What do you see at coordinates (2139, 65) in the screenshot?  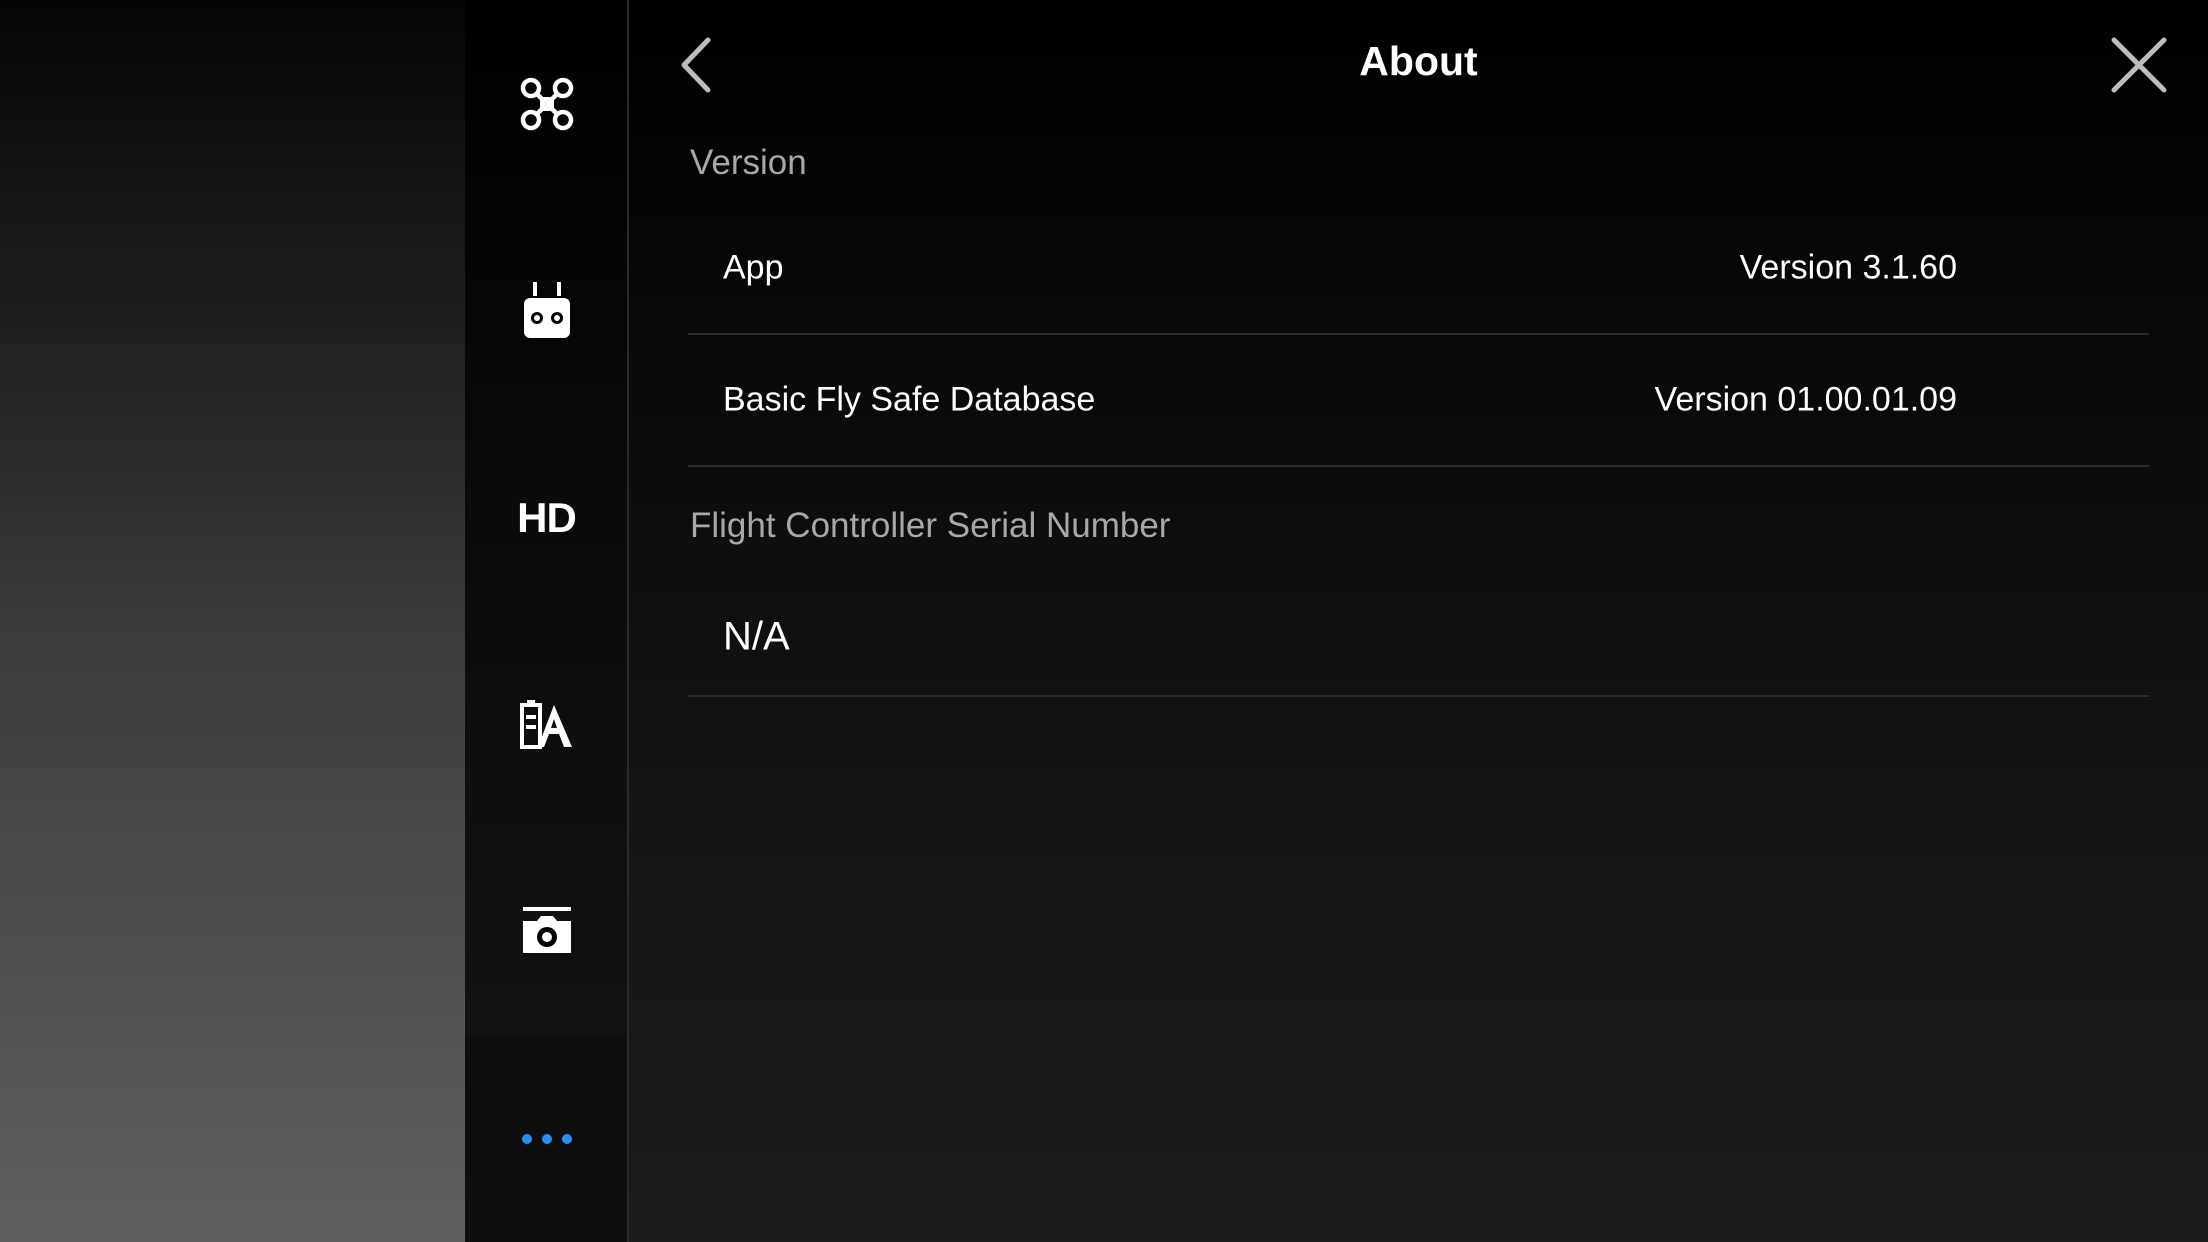 I see `close-button` at bounding box center [2139, 65].